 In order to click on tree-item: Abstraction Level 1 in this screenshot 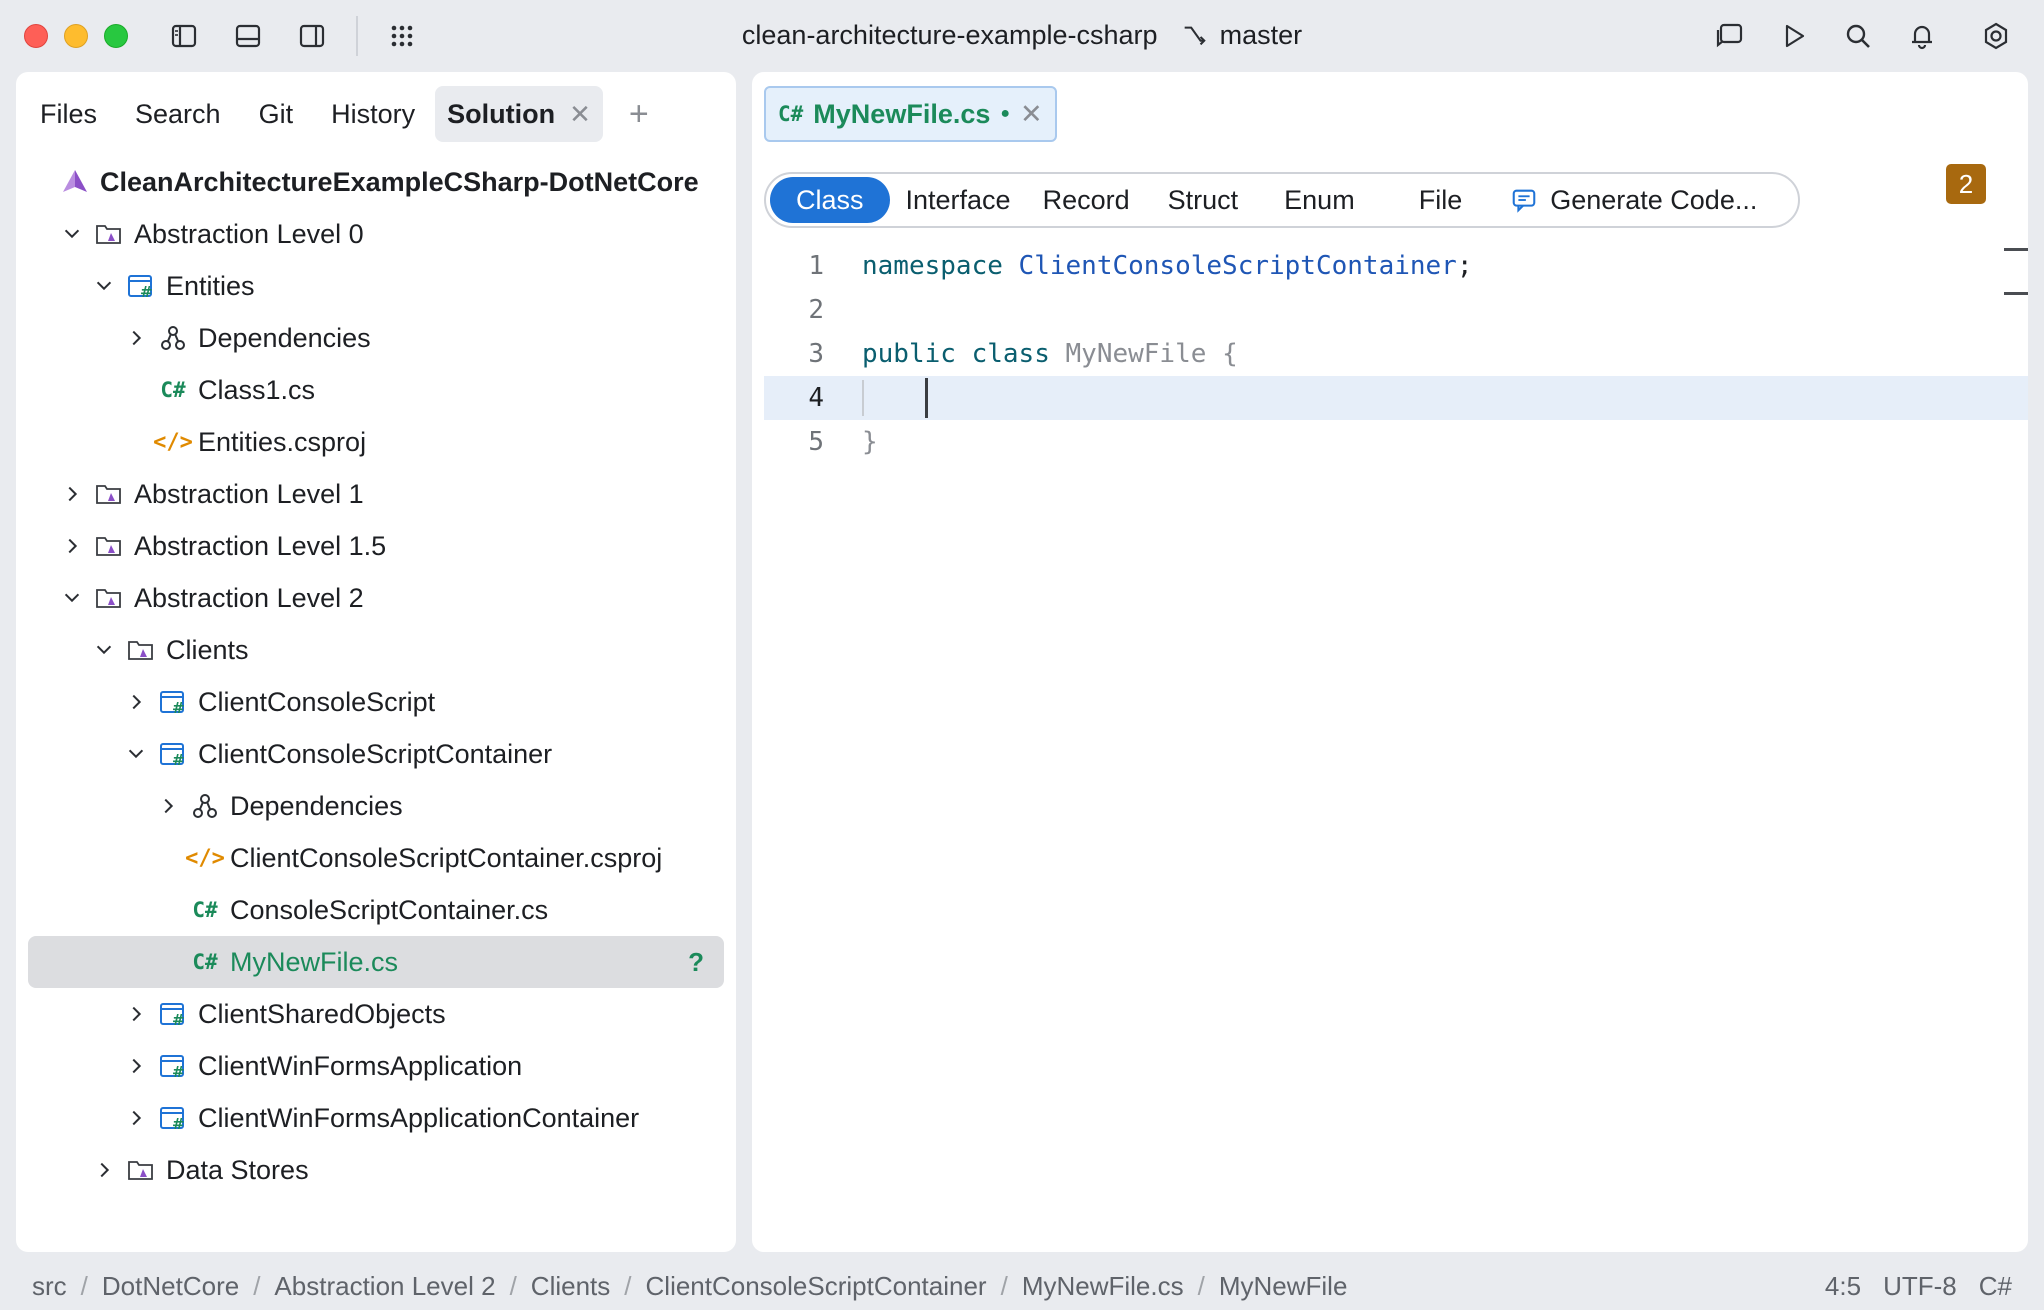, I will do `click(376, 494)`.